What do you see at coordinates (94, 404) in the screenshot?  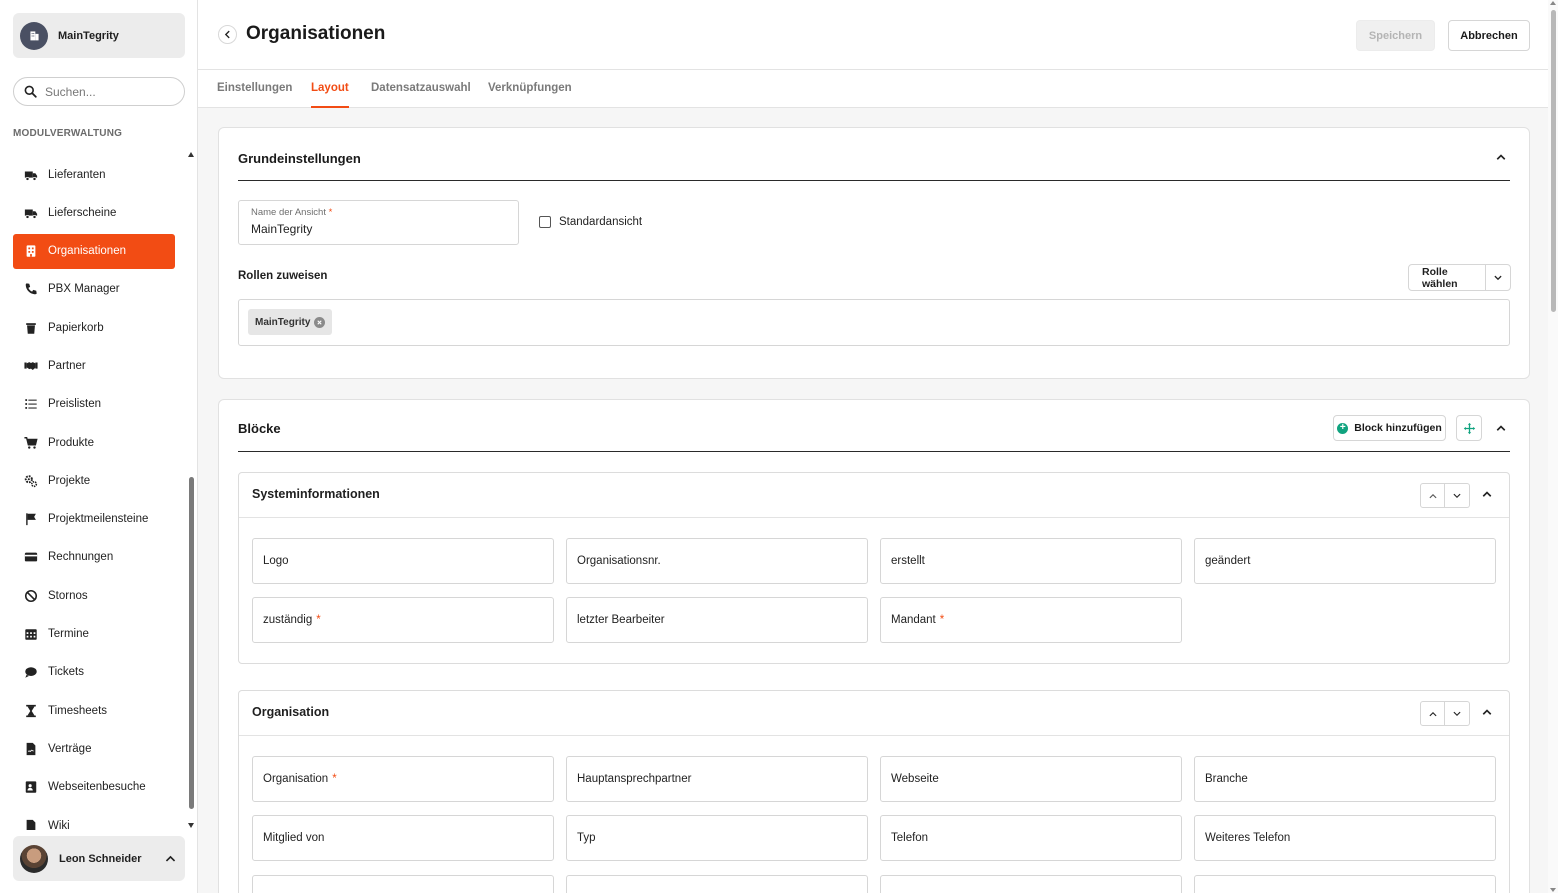 I see `sidebar-item-preislisten: Preislisten` at bounding box center [94, 404].